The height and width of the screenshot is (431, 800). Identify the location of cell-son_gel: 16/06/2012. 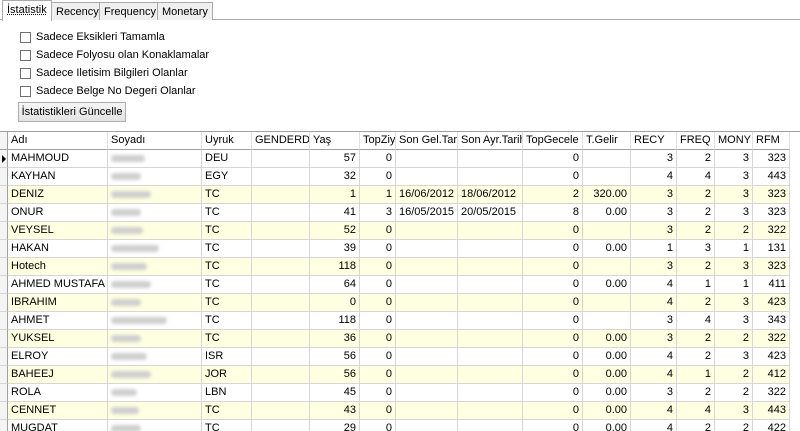
(427, 195).